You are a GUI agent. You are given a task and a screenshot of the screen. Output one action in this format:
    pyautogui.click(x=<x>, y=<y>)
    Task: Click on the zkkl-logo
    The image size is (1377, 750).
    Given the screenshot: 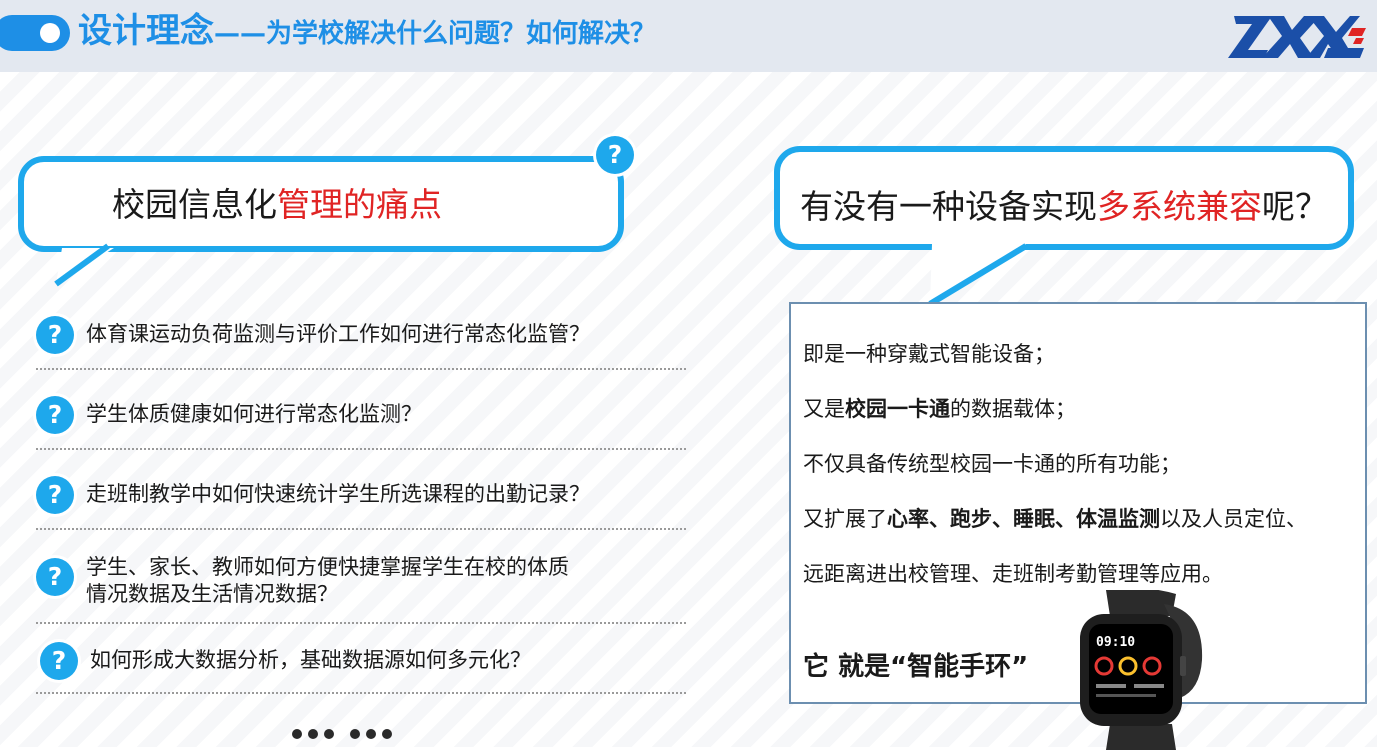 What is the action you would take?
    pyautogui.click(x=1297, y=37)
    